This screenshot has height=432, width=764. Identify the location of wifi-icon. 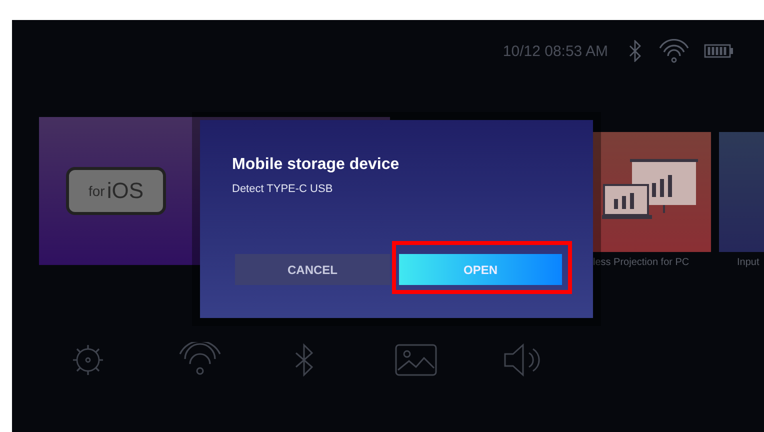
(674, 51).